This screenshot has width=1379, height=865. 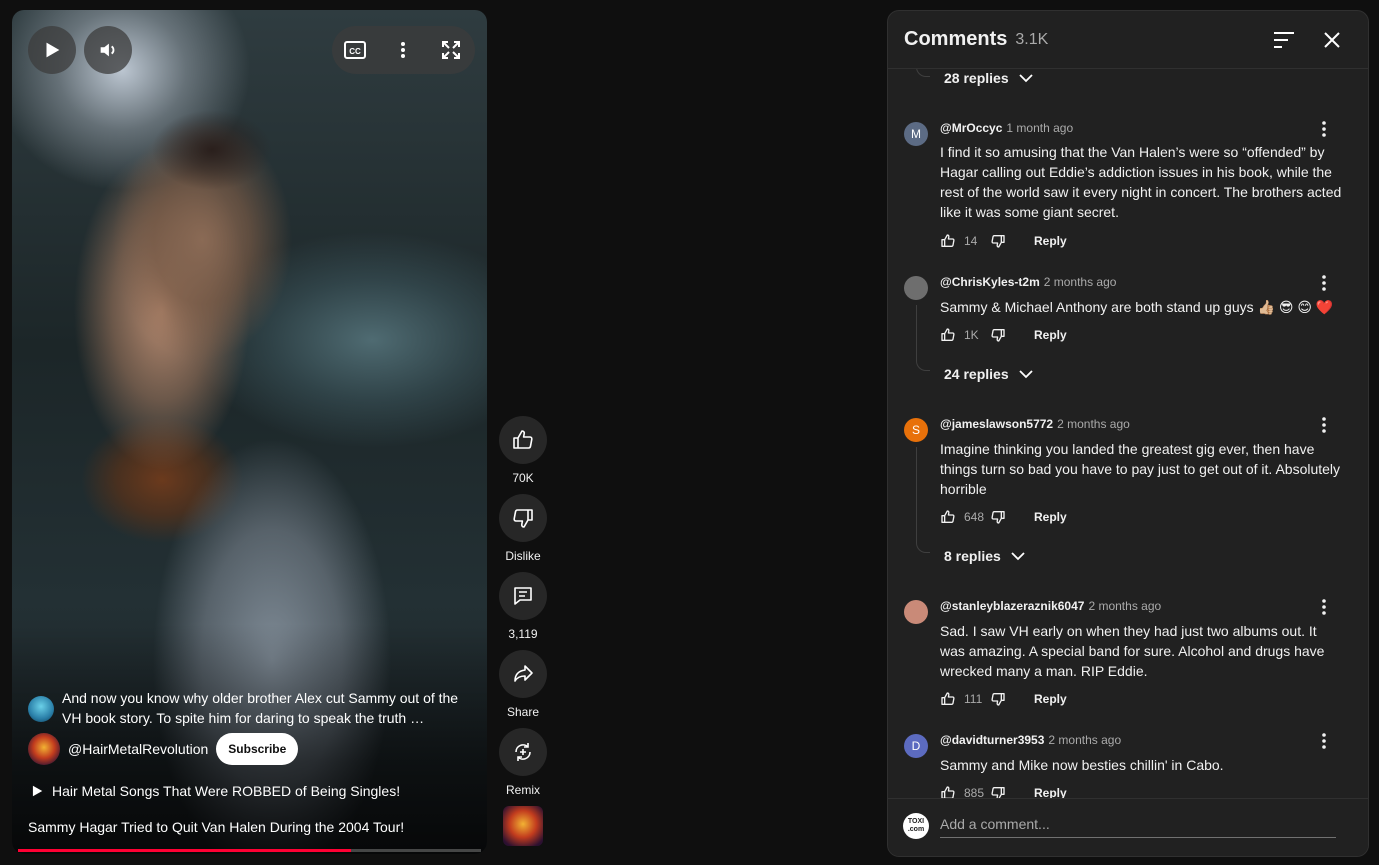 I want to click on like-action: 70K, so click(x=523, y=451).